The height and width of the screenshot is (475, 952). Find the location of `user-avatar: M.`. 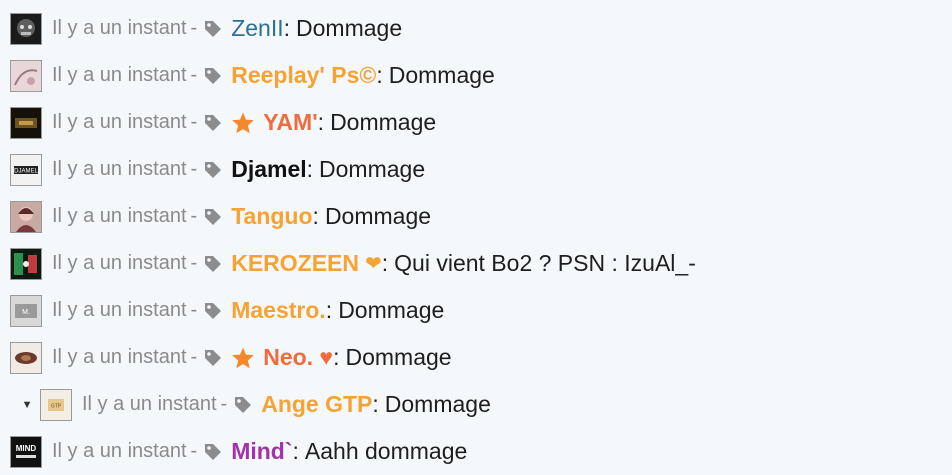

user-avatar: M. is located at coordinates (26, 310).